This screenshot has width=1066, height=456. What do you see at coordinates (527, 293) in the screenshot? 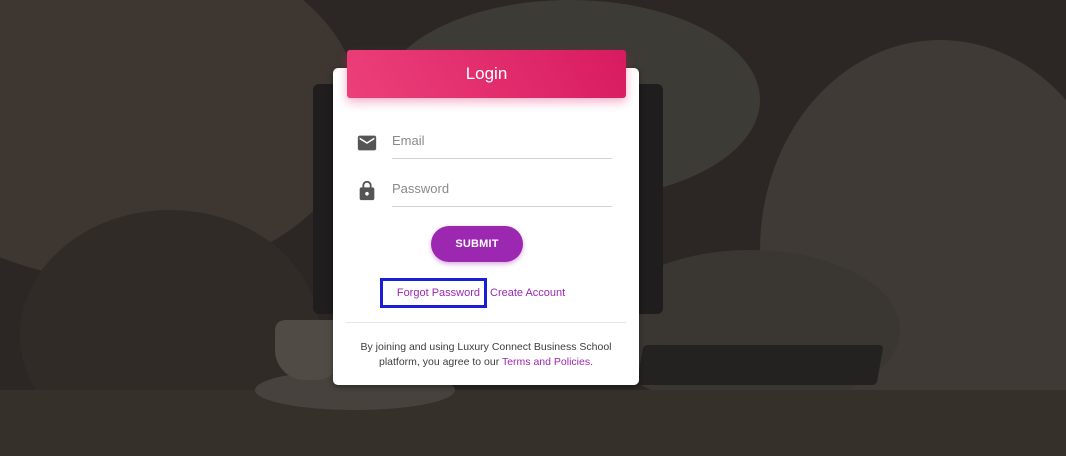
I see `create-account-link: Create Account` at bounding box center [527, 293].